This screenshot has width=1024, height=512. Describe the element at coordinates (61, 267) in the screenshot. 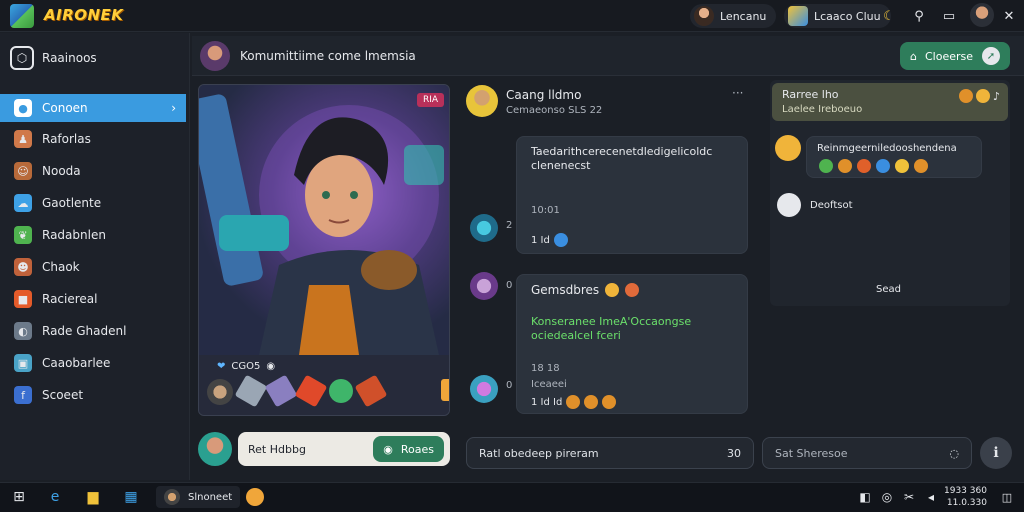

I see `sidebar-item-label: Chaok` at that location.